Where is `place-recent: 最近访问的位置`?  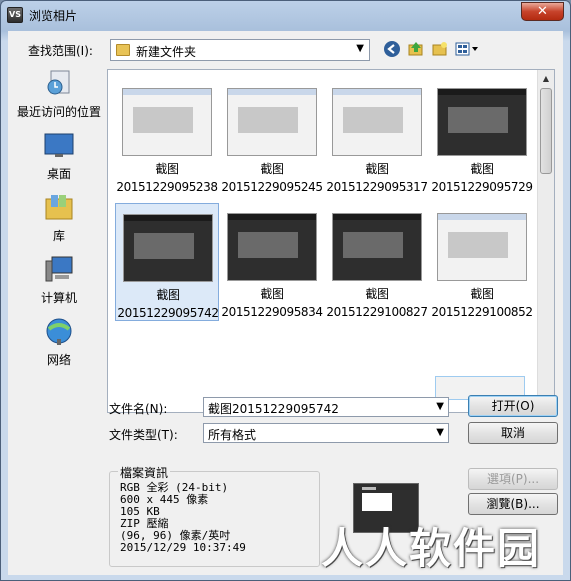
place-recent: 最近访问的位置 is located at coordinates (59, 98).